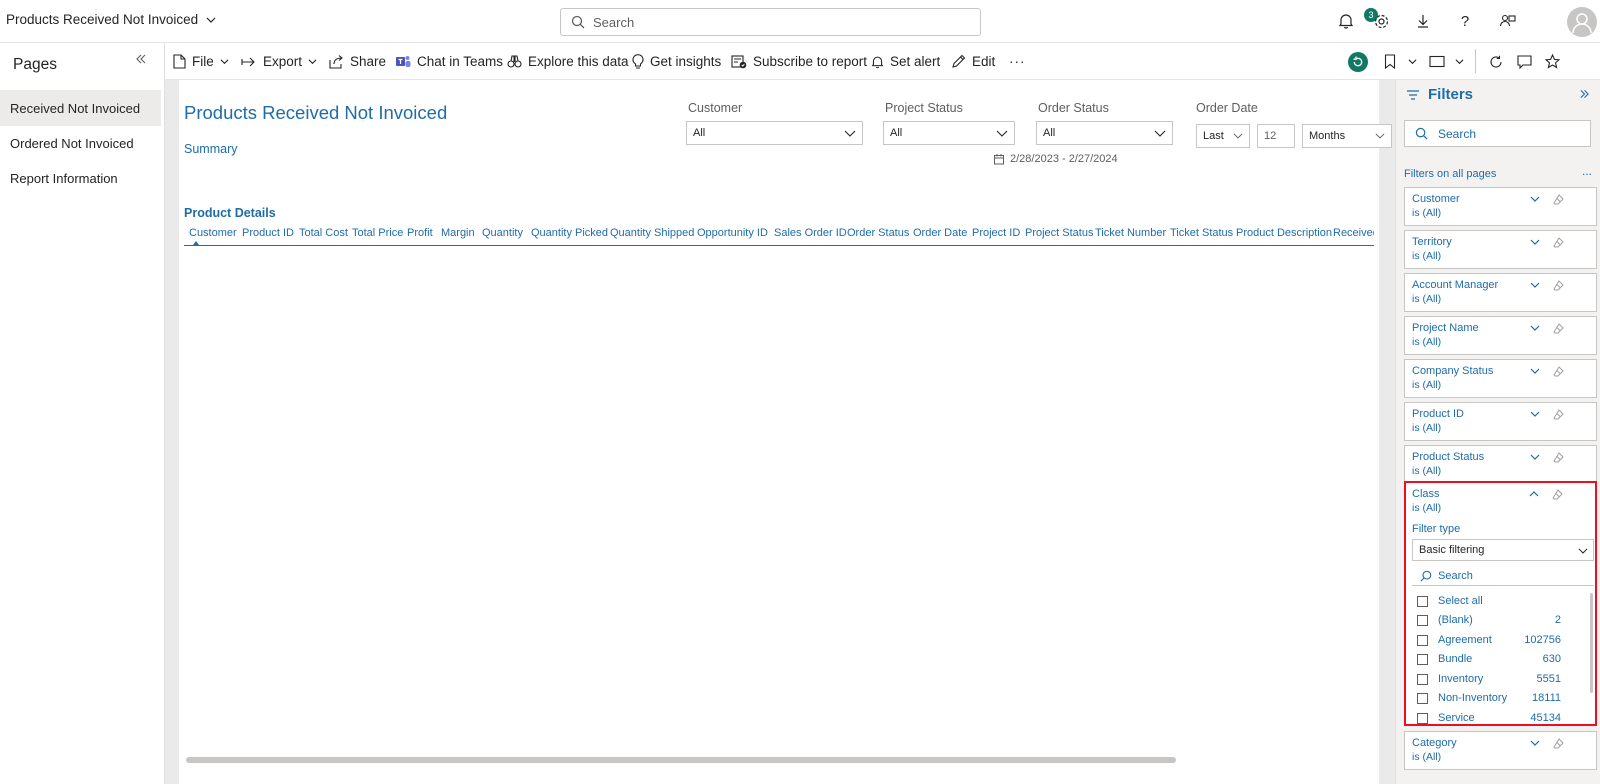  What do you see at coordinates (1400, 61) in the screenshot?
I see `bookmark-button` at bounding box center [1400, 61].